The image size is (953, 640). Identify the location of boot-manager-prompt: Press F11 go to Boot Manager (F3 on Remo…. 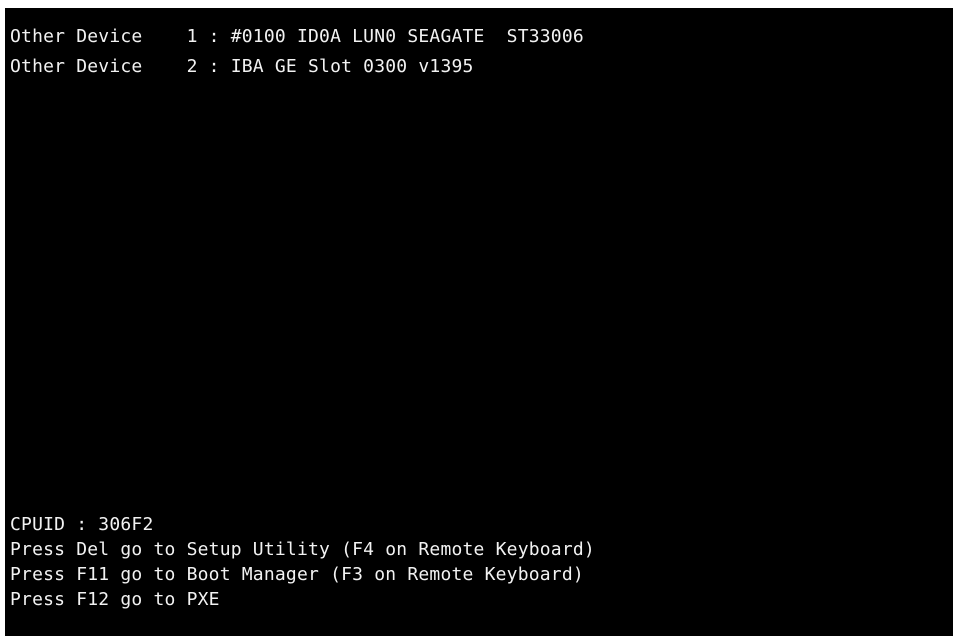
(297, 574).